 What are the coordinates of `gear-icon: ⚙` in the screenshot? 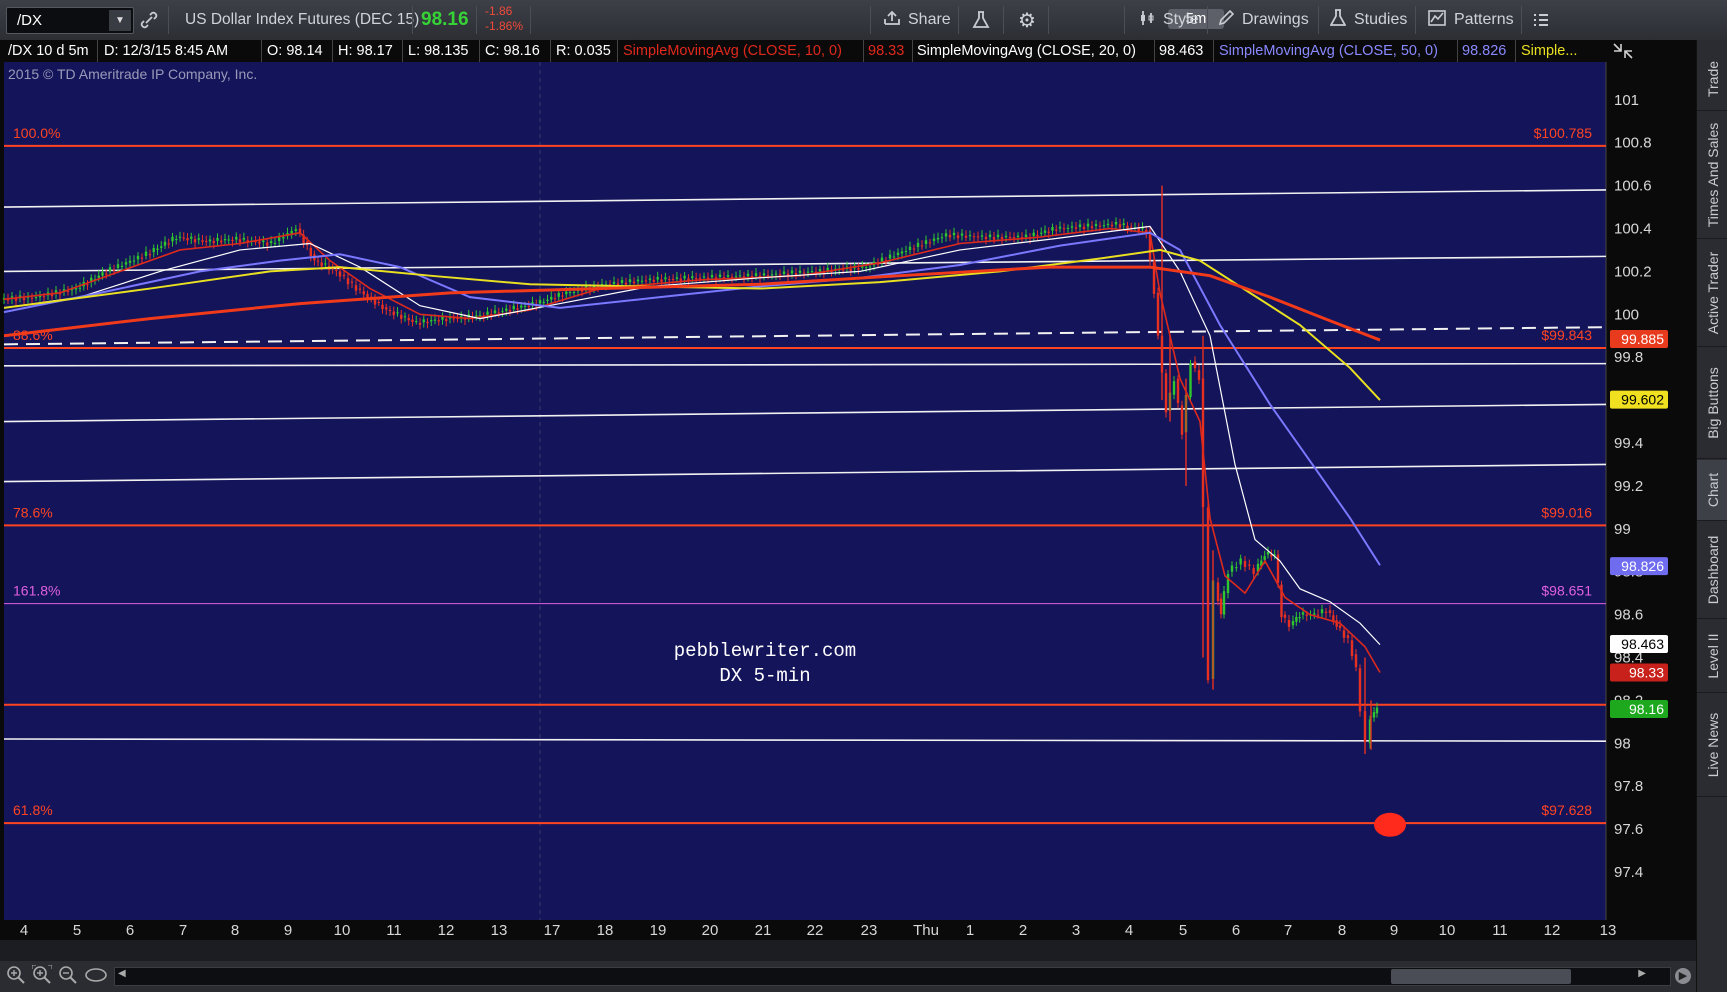 It's located at (1027, 20).